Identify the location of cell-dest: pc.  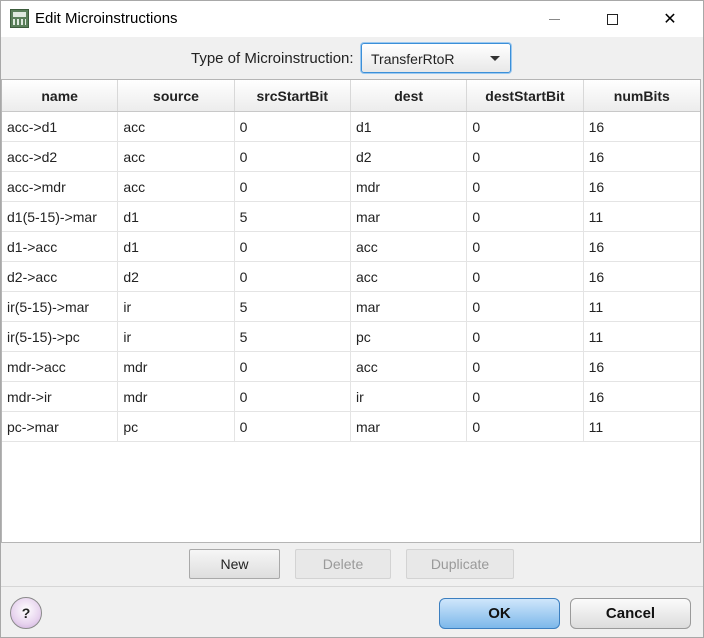
(409, 336).